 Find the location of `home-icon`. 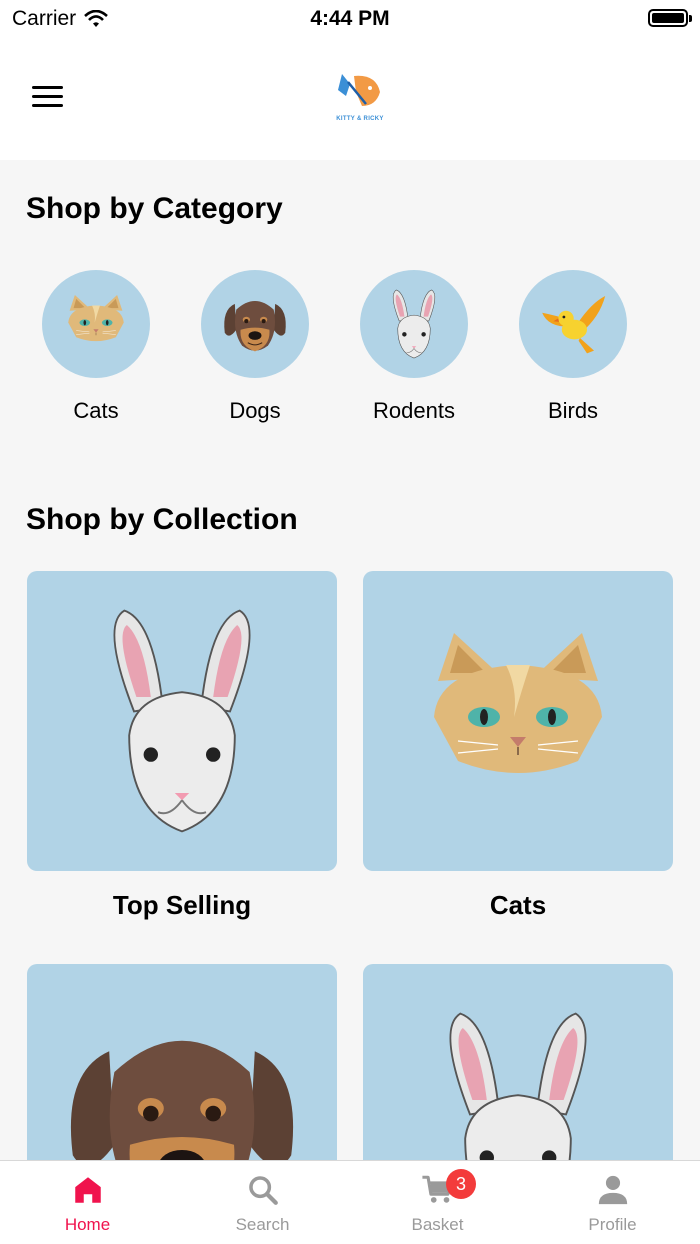

home-icon is located at coordinates (87, 1190).